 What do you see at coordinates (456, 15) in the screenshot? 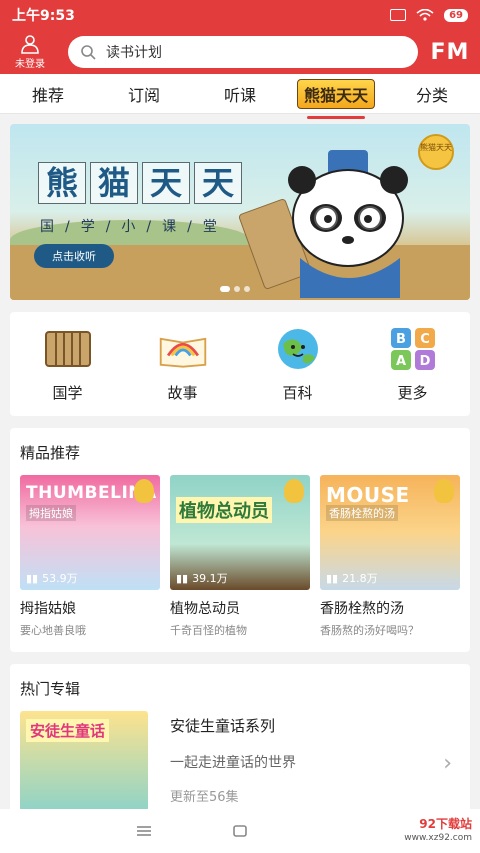
I see `battery-icon: 69` at bounding box center [456, 15].